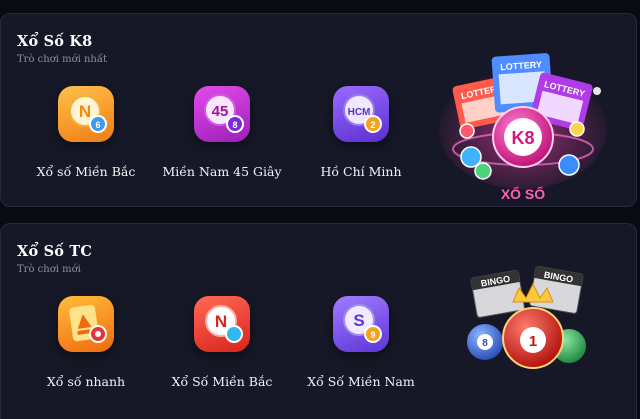 The image size is (640, 419). What do you see at coordinates (361, 381) in the screenshot?
I see `game-label: Xổ Số Miền Nam` at bounding box center [361, 381].